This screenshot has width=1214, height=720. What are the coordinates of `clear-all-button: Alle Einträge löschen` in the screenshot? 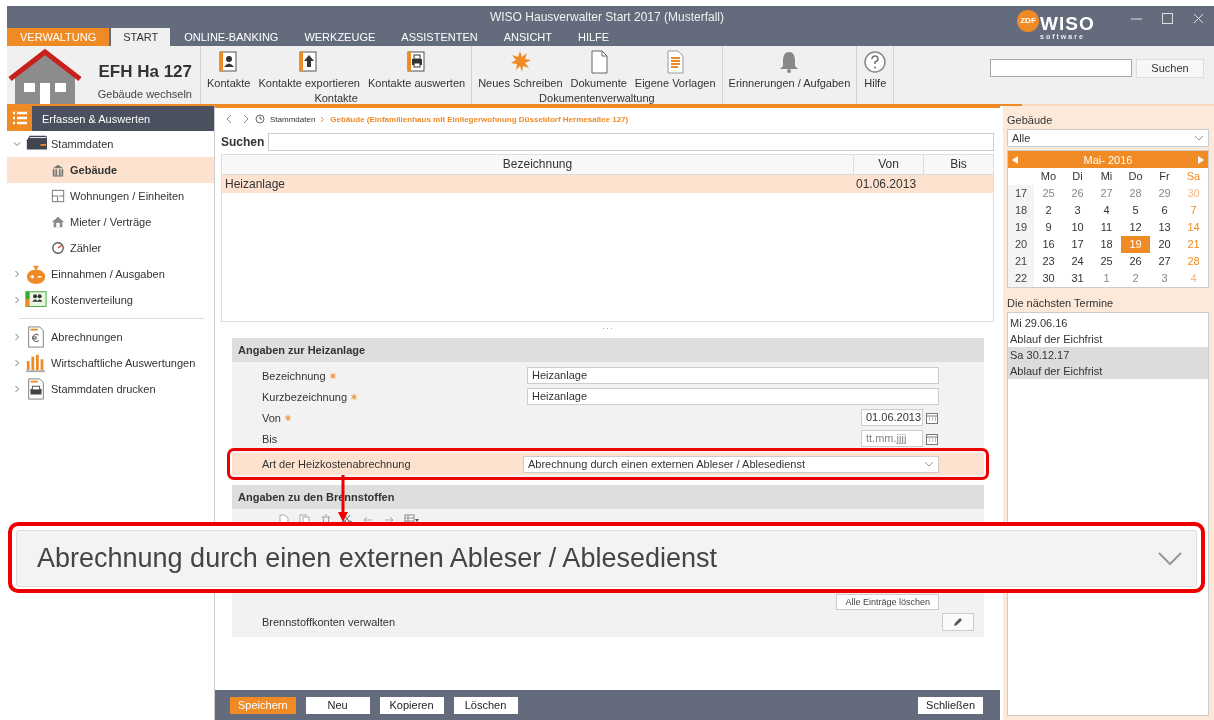 It's located at (887, 602).